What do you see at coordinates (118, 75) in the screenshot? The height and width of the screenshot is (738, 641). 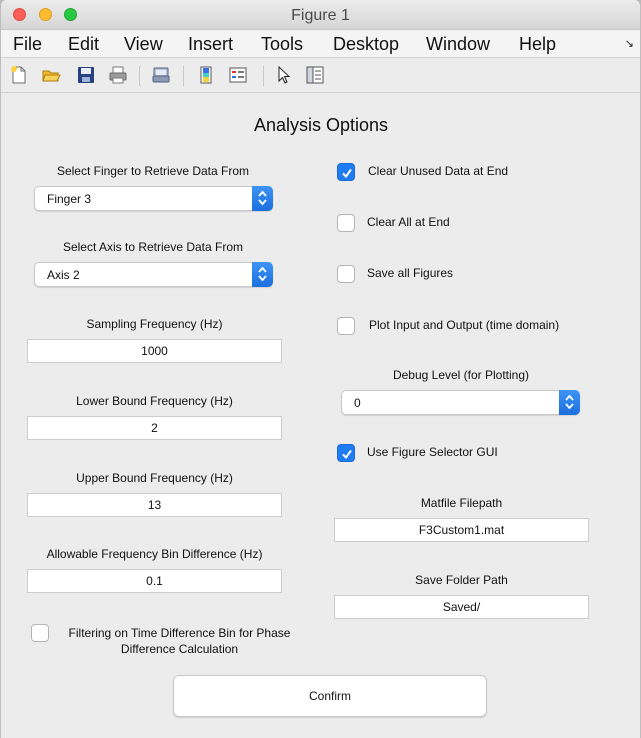 I see `print-icon` at bounding box center [118, 75].